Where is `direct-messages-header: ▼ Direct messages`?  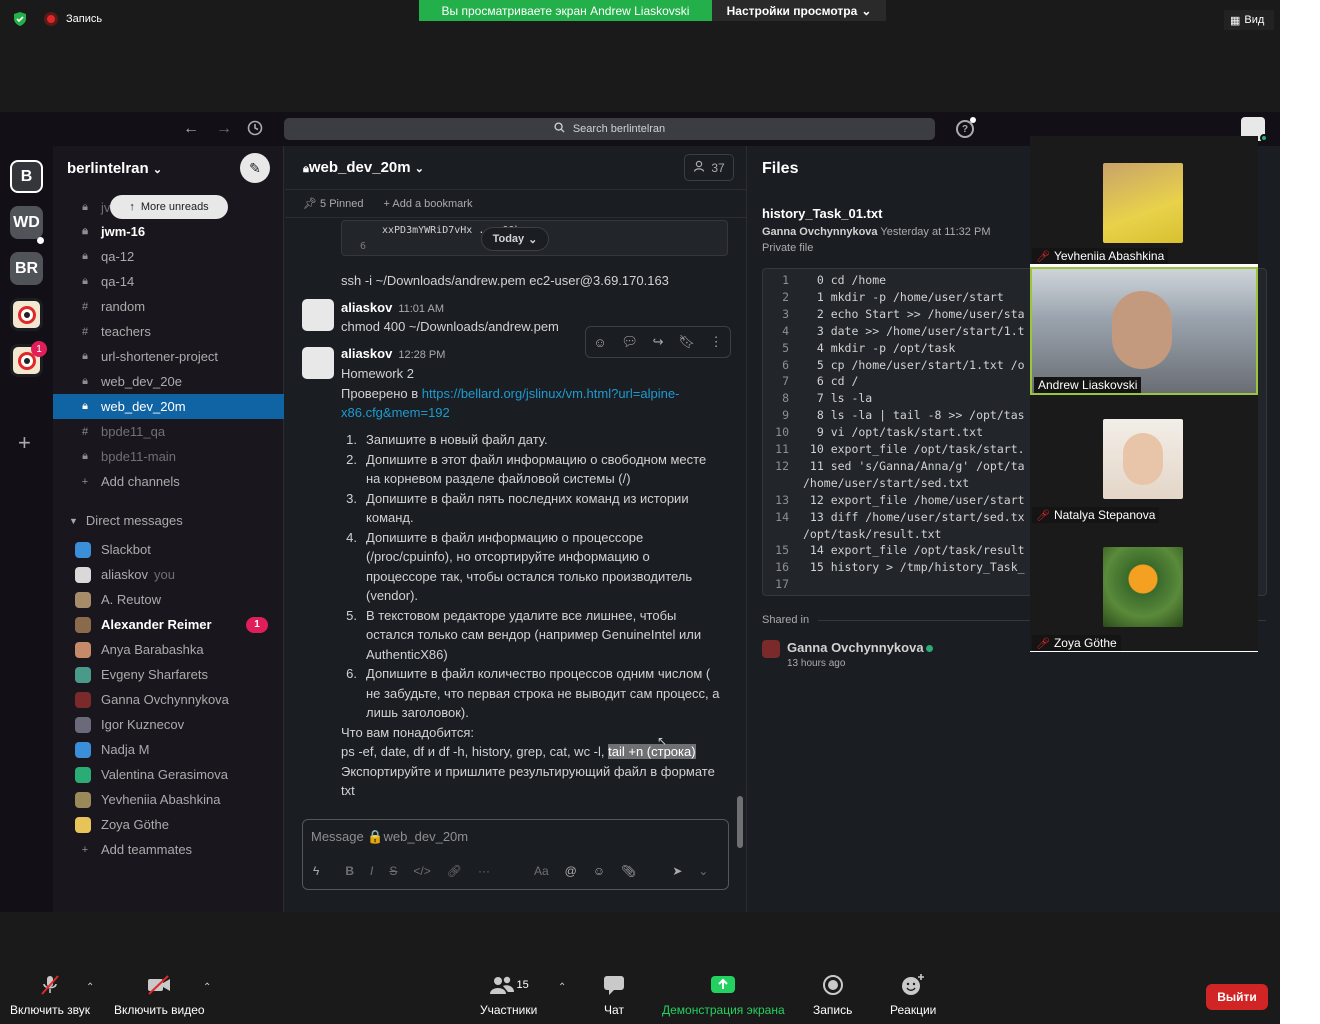
direct-messages-header: ▼ Direct messages is located at coordinates (168, 520).